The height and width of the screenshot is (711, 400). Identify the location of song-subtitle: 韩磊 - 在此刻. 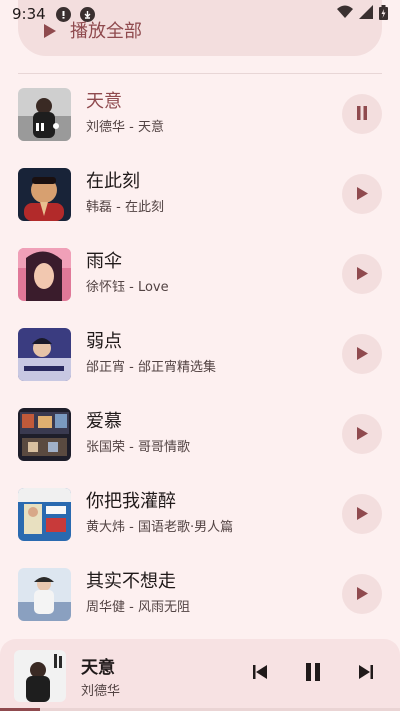
(125, 207).